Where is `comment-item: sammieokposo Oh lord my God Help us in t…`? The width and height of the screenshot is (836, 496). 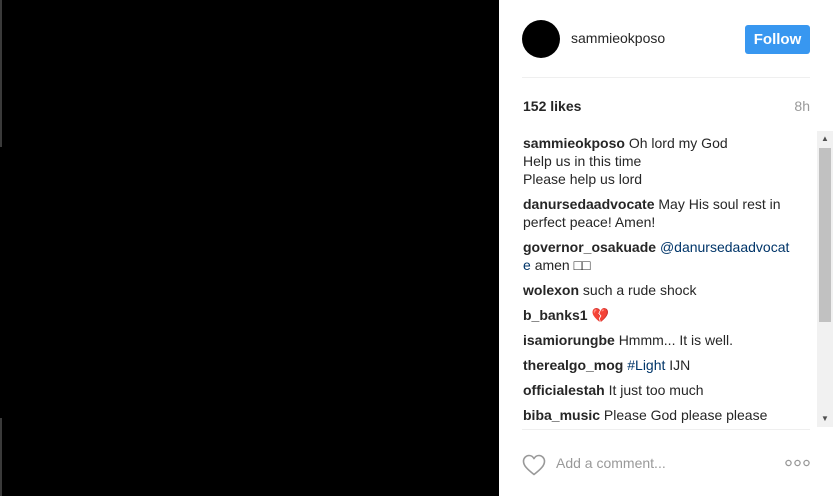
comment-item: sammieokposo Oh lord my God Help us in t… is located at coordinates (660, 161).